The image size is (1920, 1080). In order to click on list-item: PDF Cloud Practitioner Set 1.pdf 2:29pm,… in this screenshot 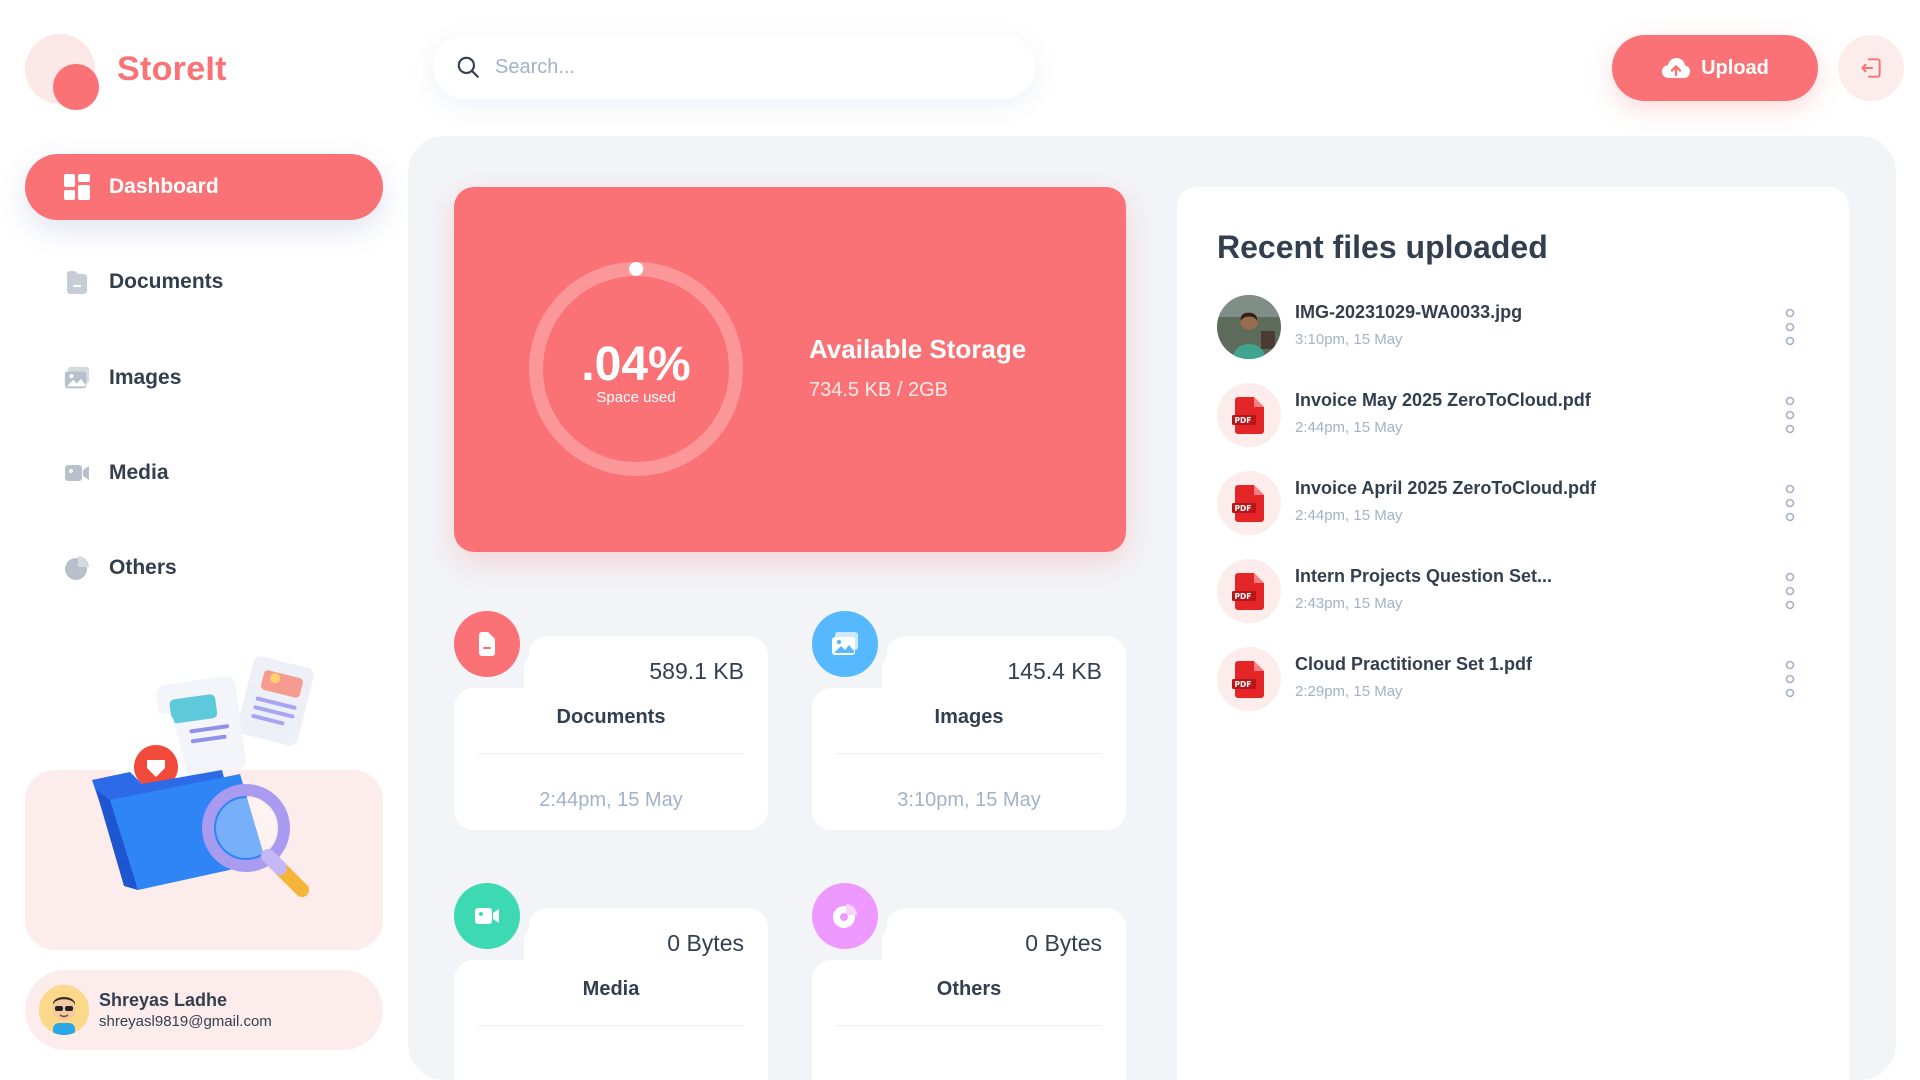, I will do `click(1517, 680)`.